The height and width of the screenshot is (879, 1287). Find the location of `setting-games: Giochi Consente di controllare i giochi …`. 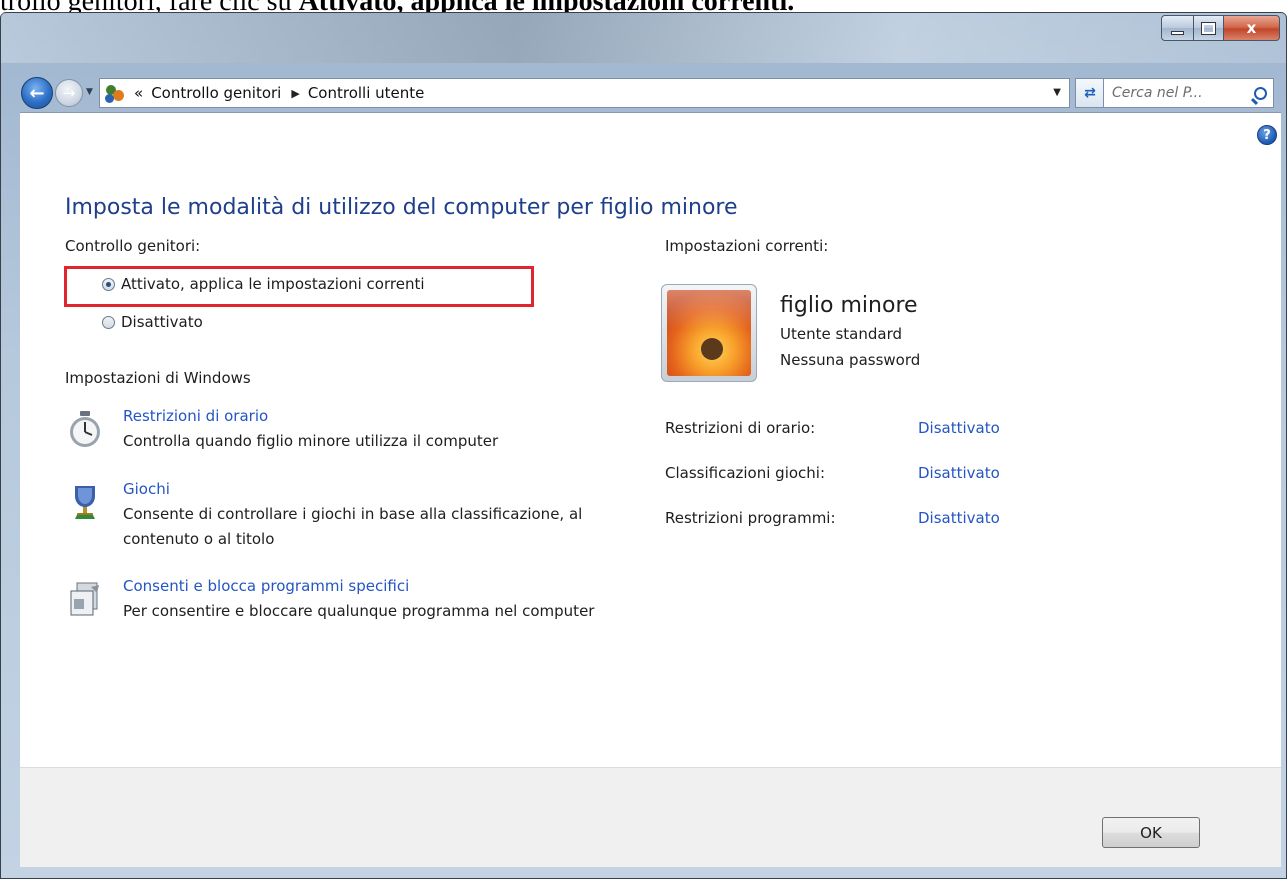

setting-games: Giochi Consente di controllare i giochi … is located at coordinates (345, 515).